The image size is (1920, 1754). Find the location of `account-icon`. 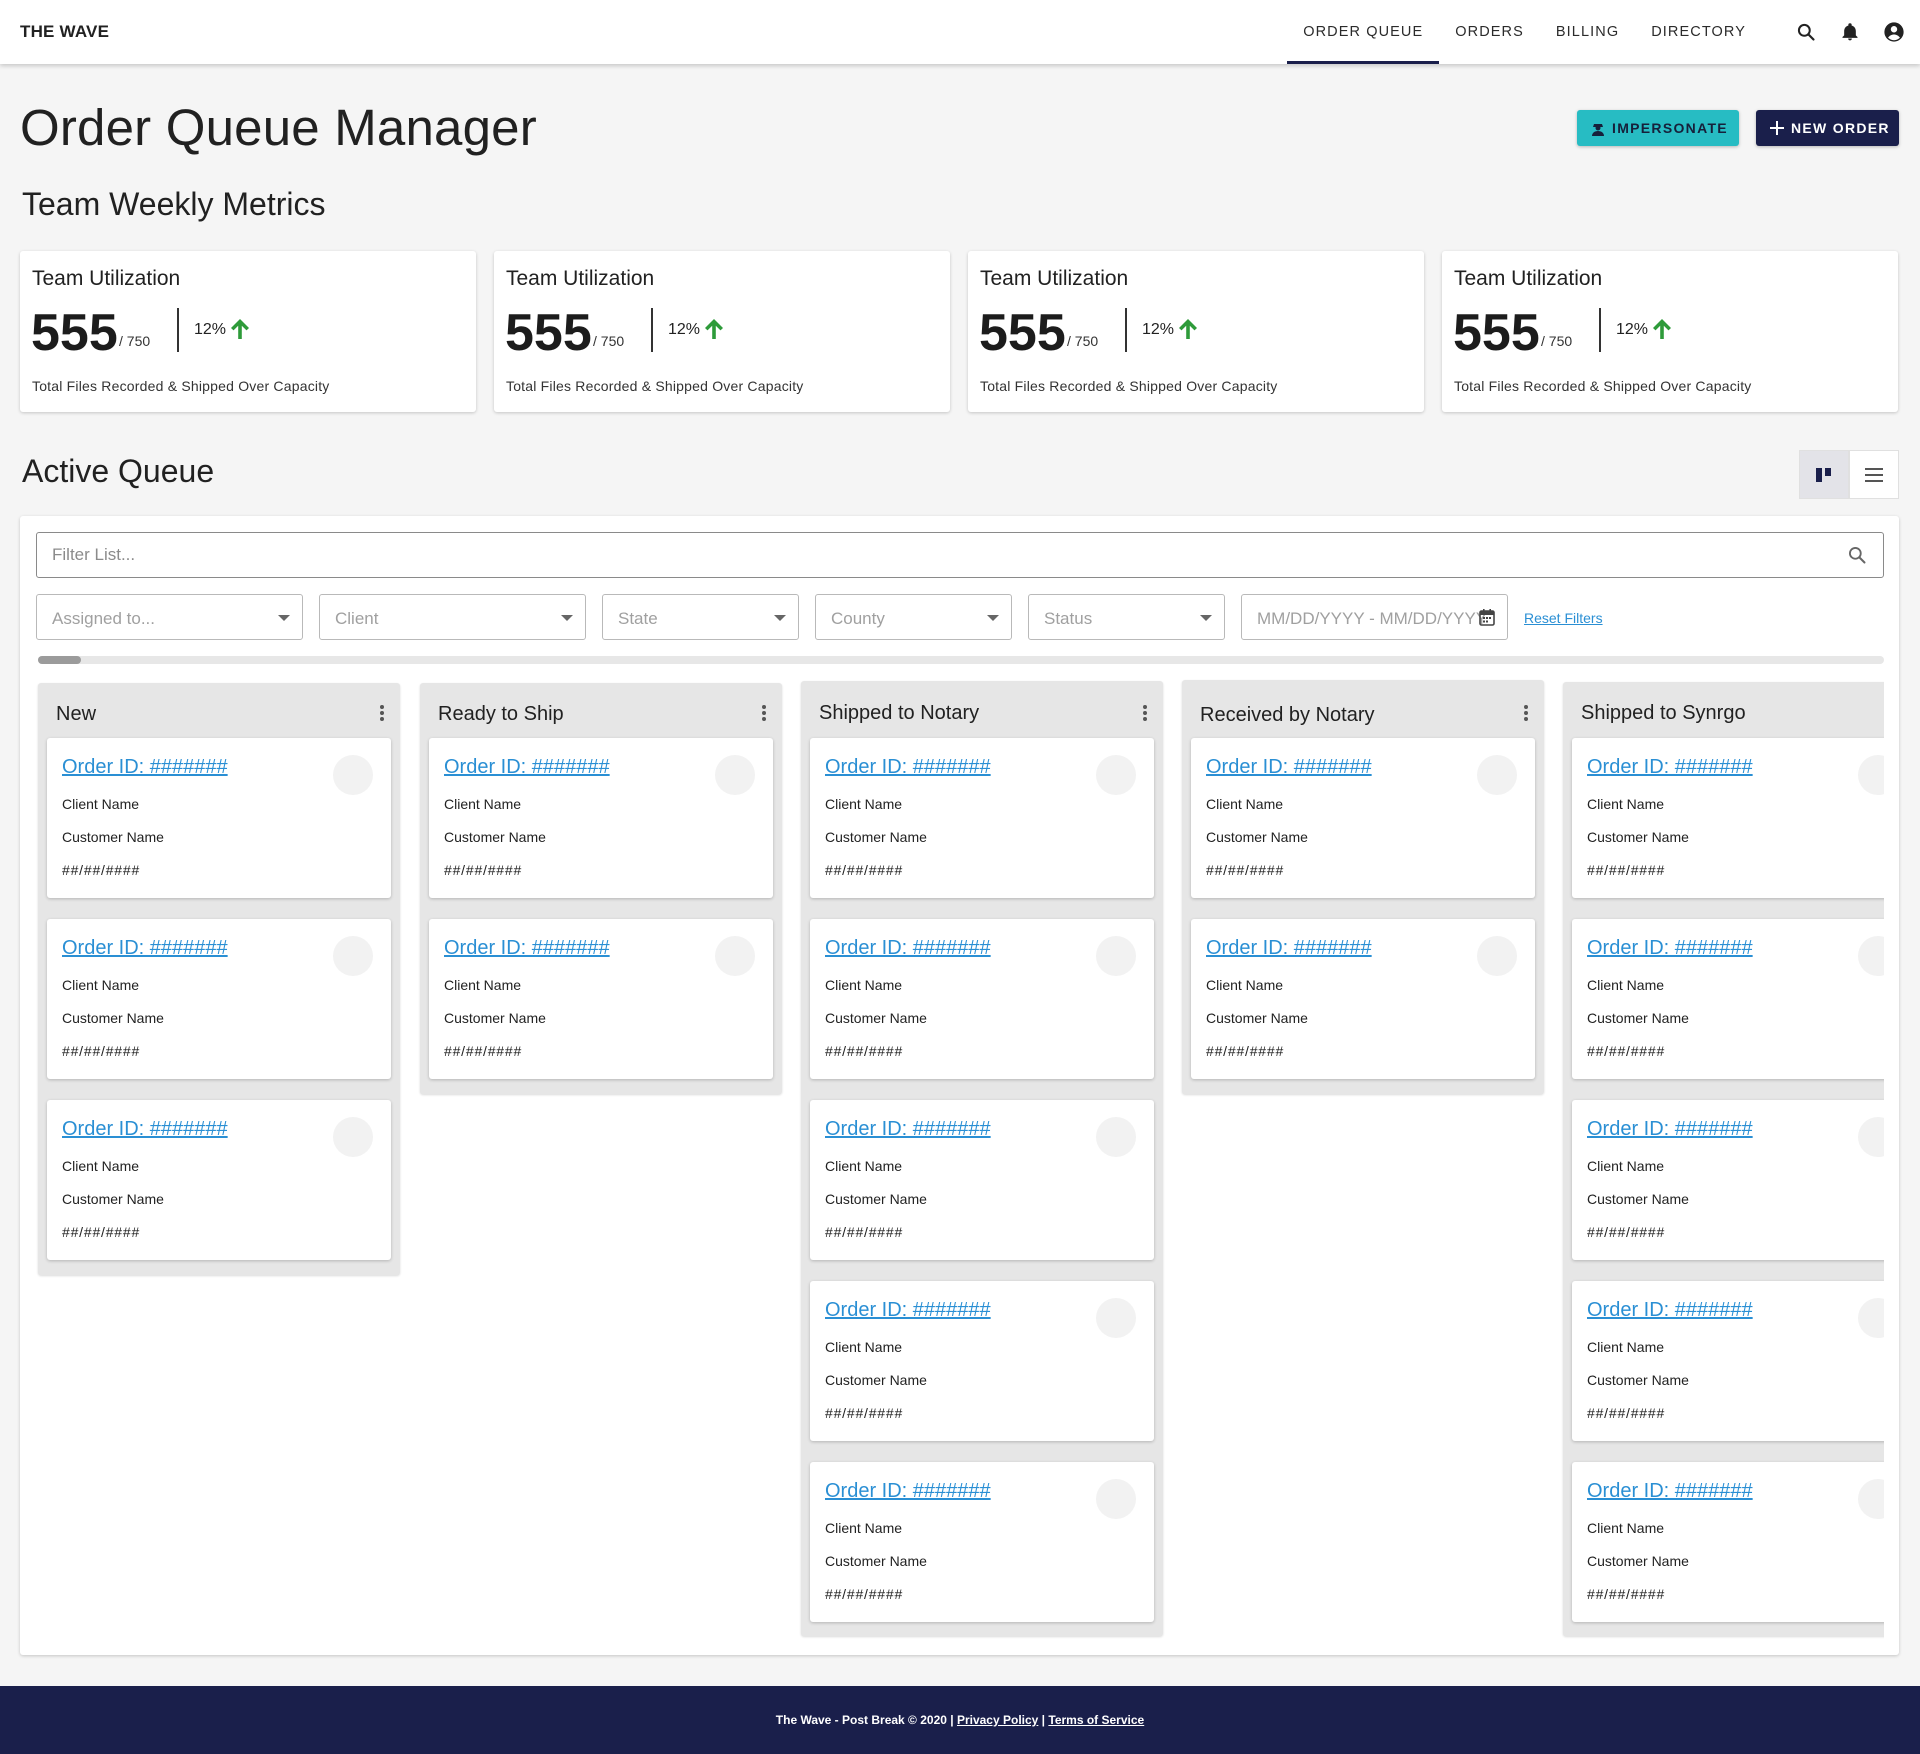

account-icon is located at coordinates (1894, 32).